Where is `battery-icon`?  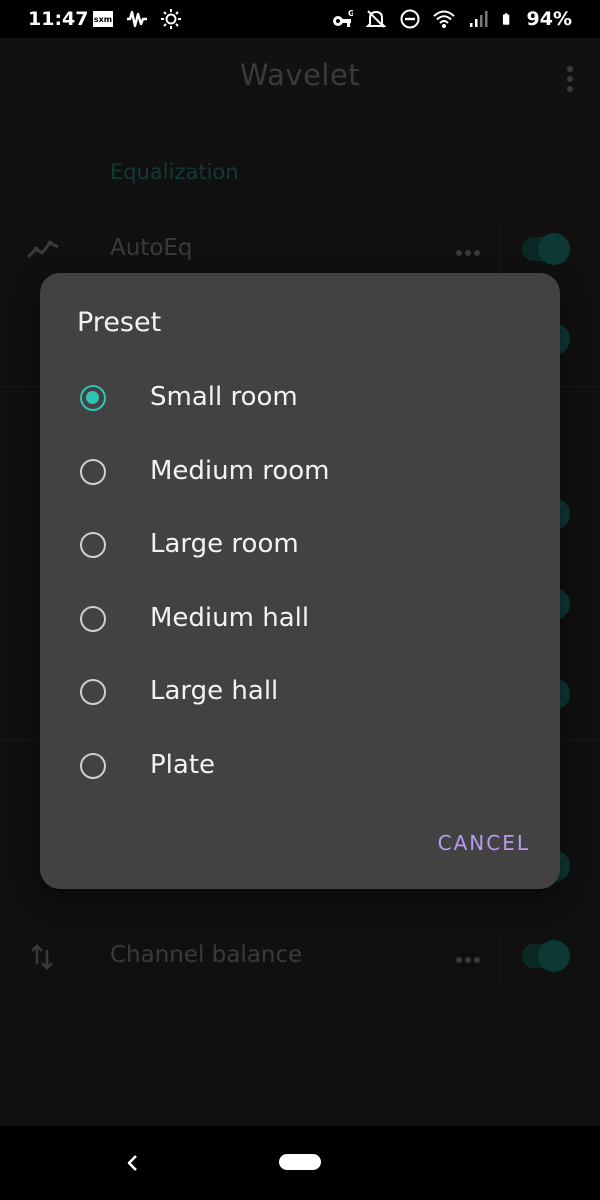
battery-icon is located at coordinates (505, 19).